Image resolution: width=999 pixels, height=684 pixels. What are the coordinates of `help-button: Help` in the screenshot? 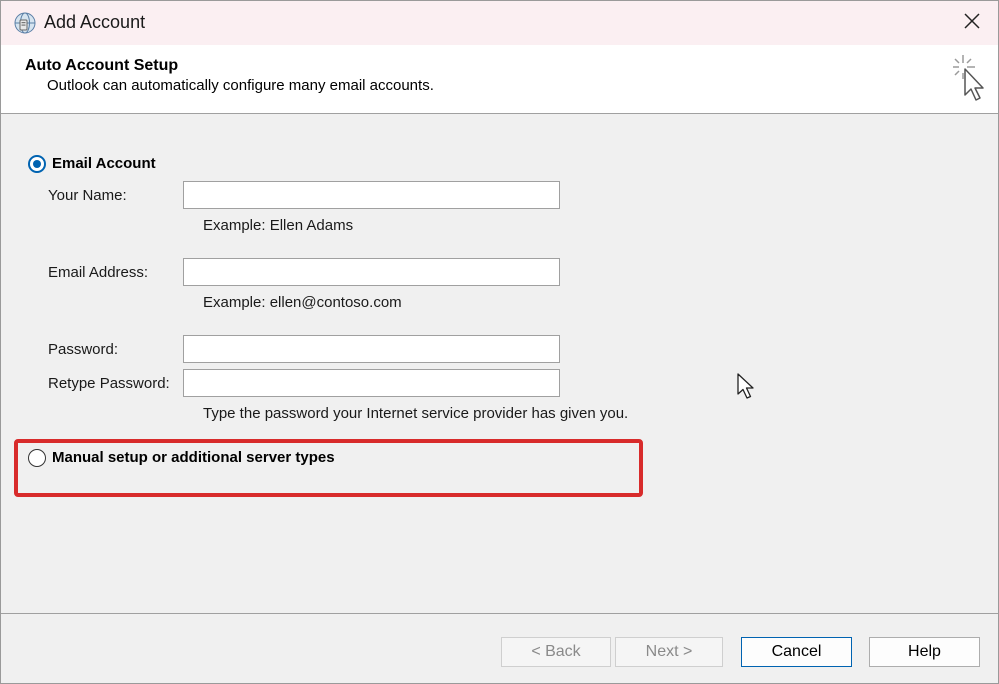 It's located at (924, 652).